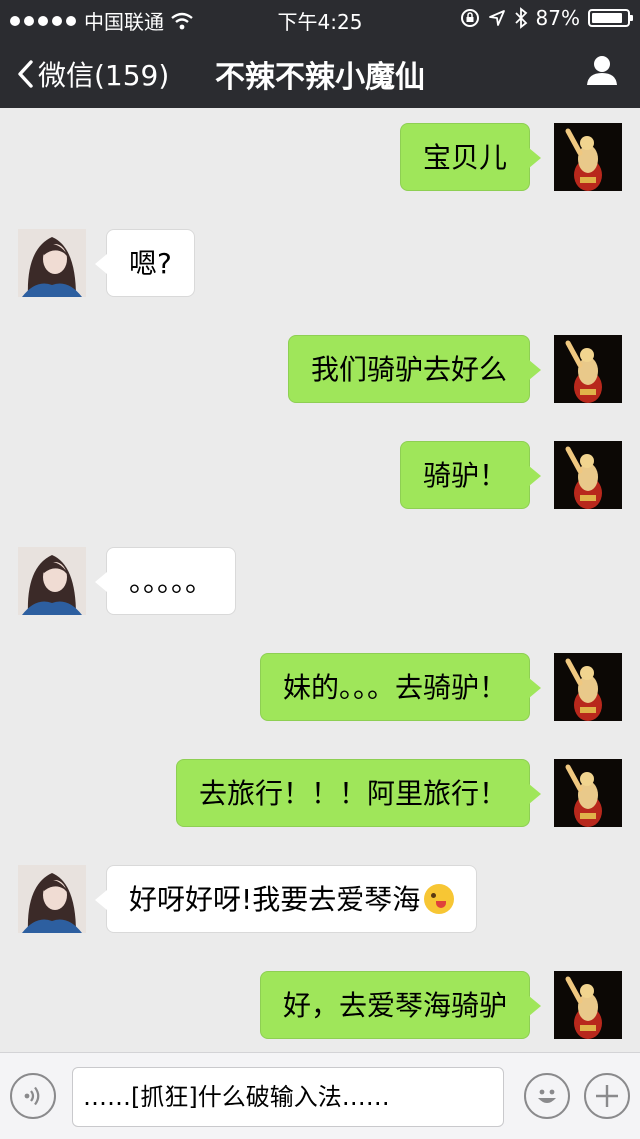 Image resolution: width=640 pixels, height=1139 pixels. I want to click on more-button, so click(607, 1096).